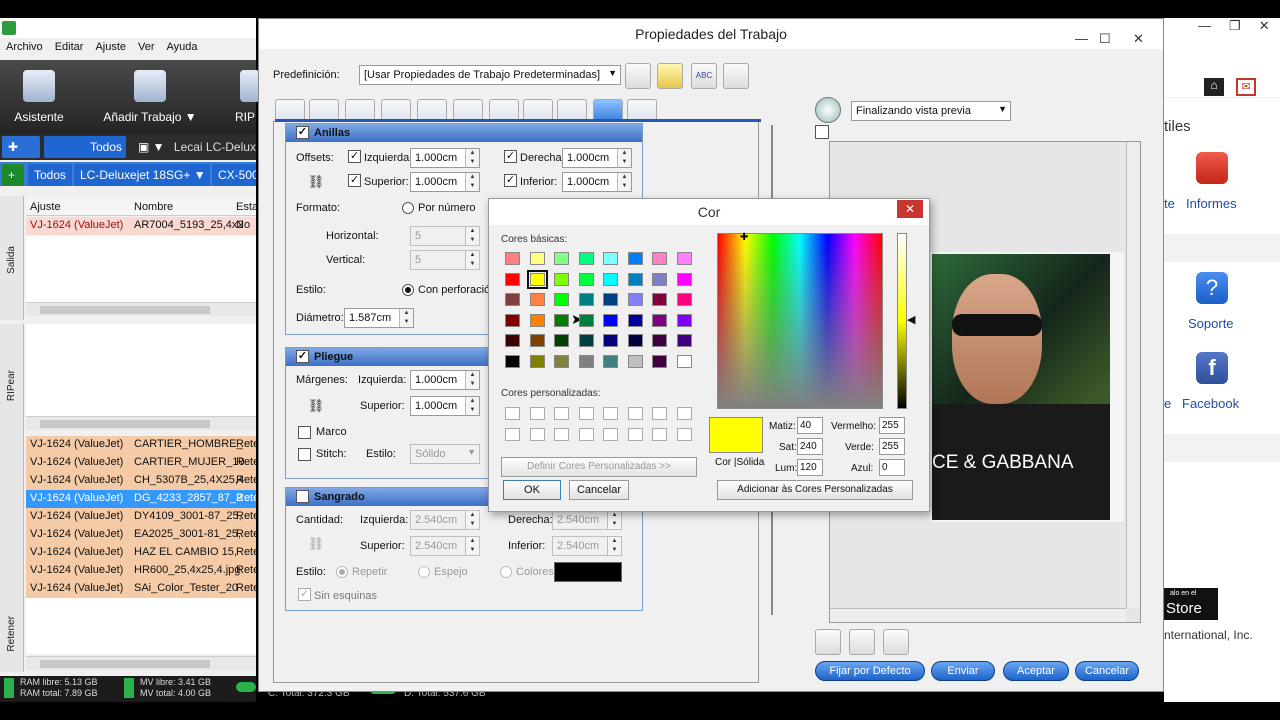 The image size is (1280, 720). I want to click on menu-ayuda: Ayuda, so click(182, 48).